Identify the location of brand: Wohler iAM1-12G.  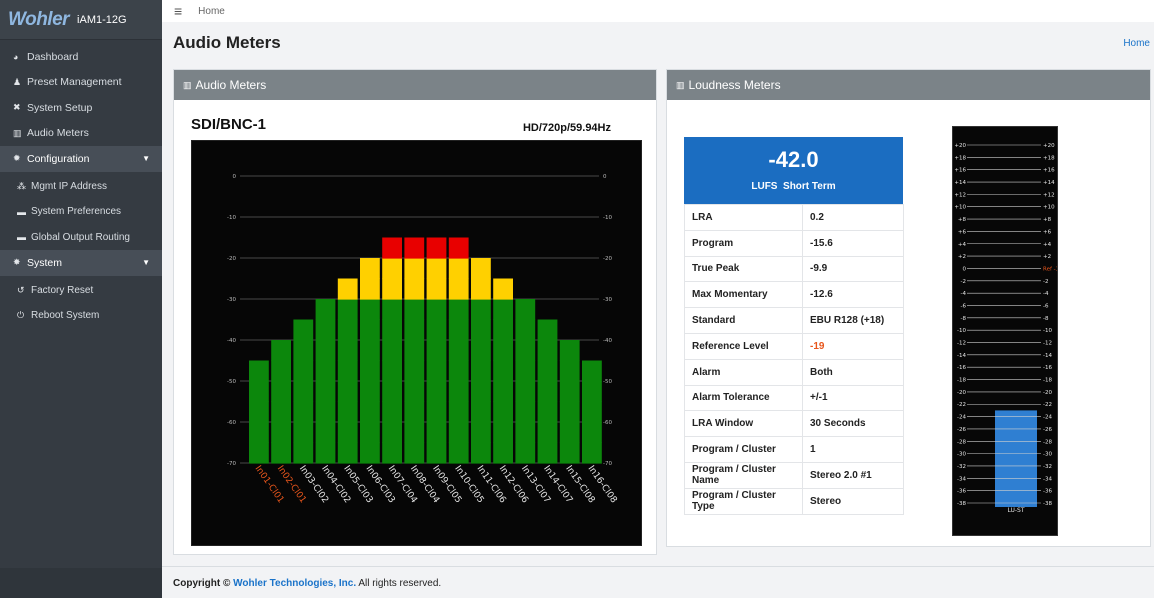
(81, 20).